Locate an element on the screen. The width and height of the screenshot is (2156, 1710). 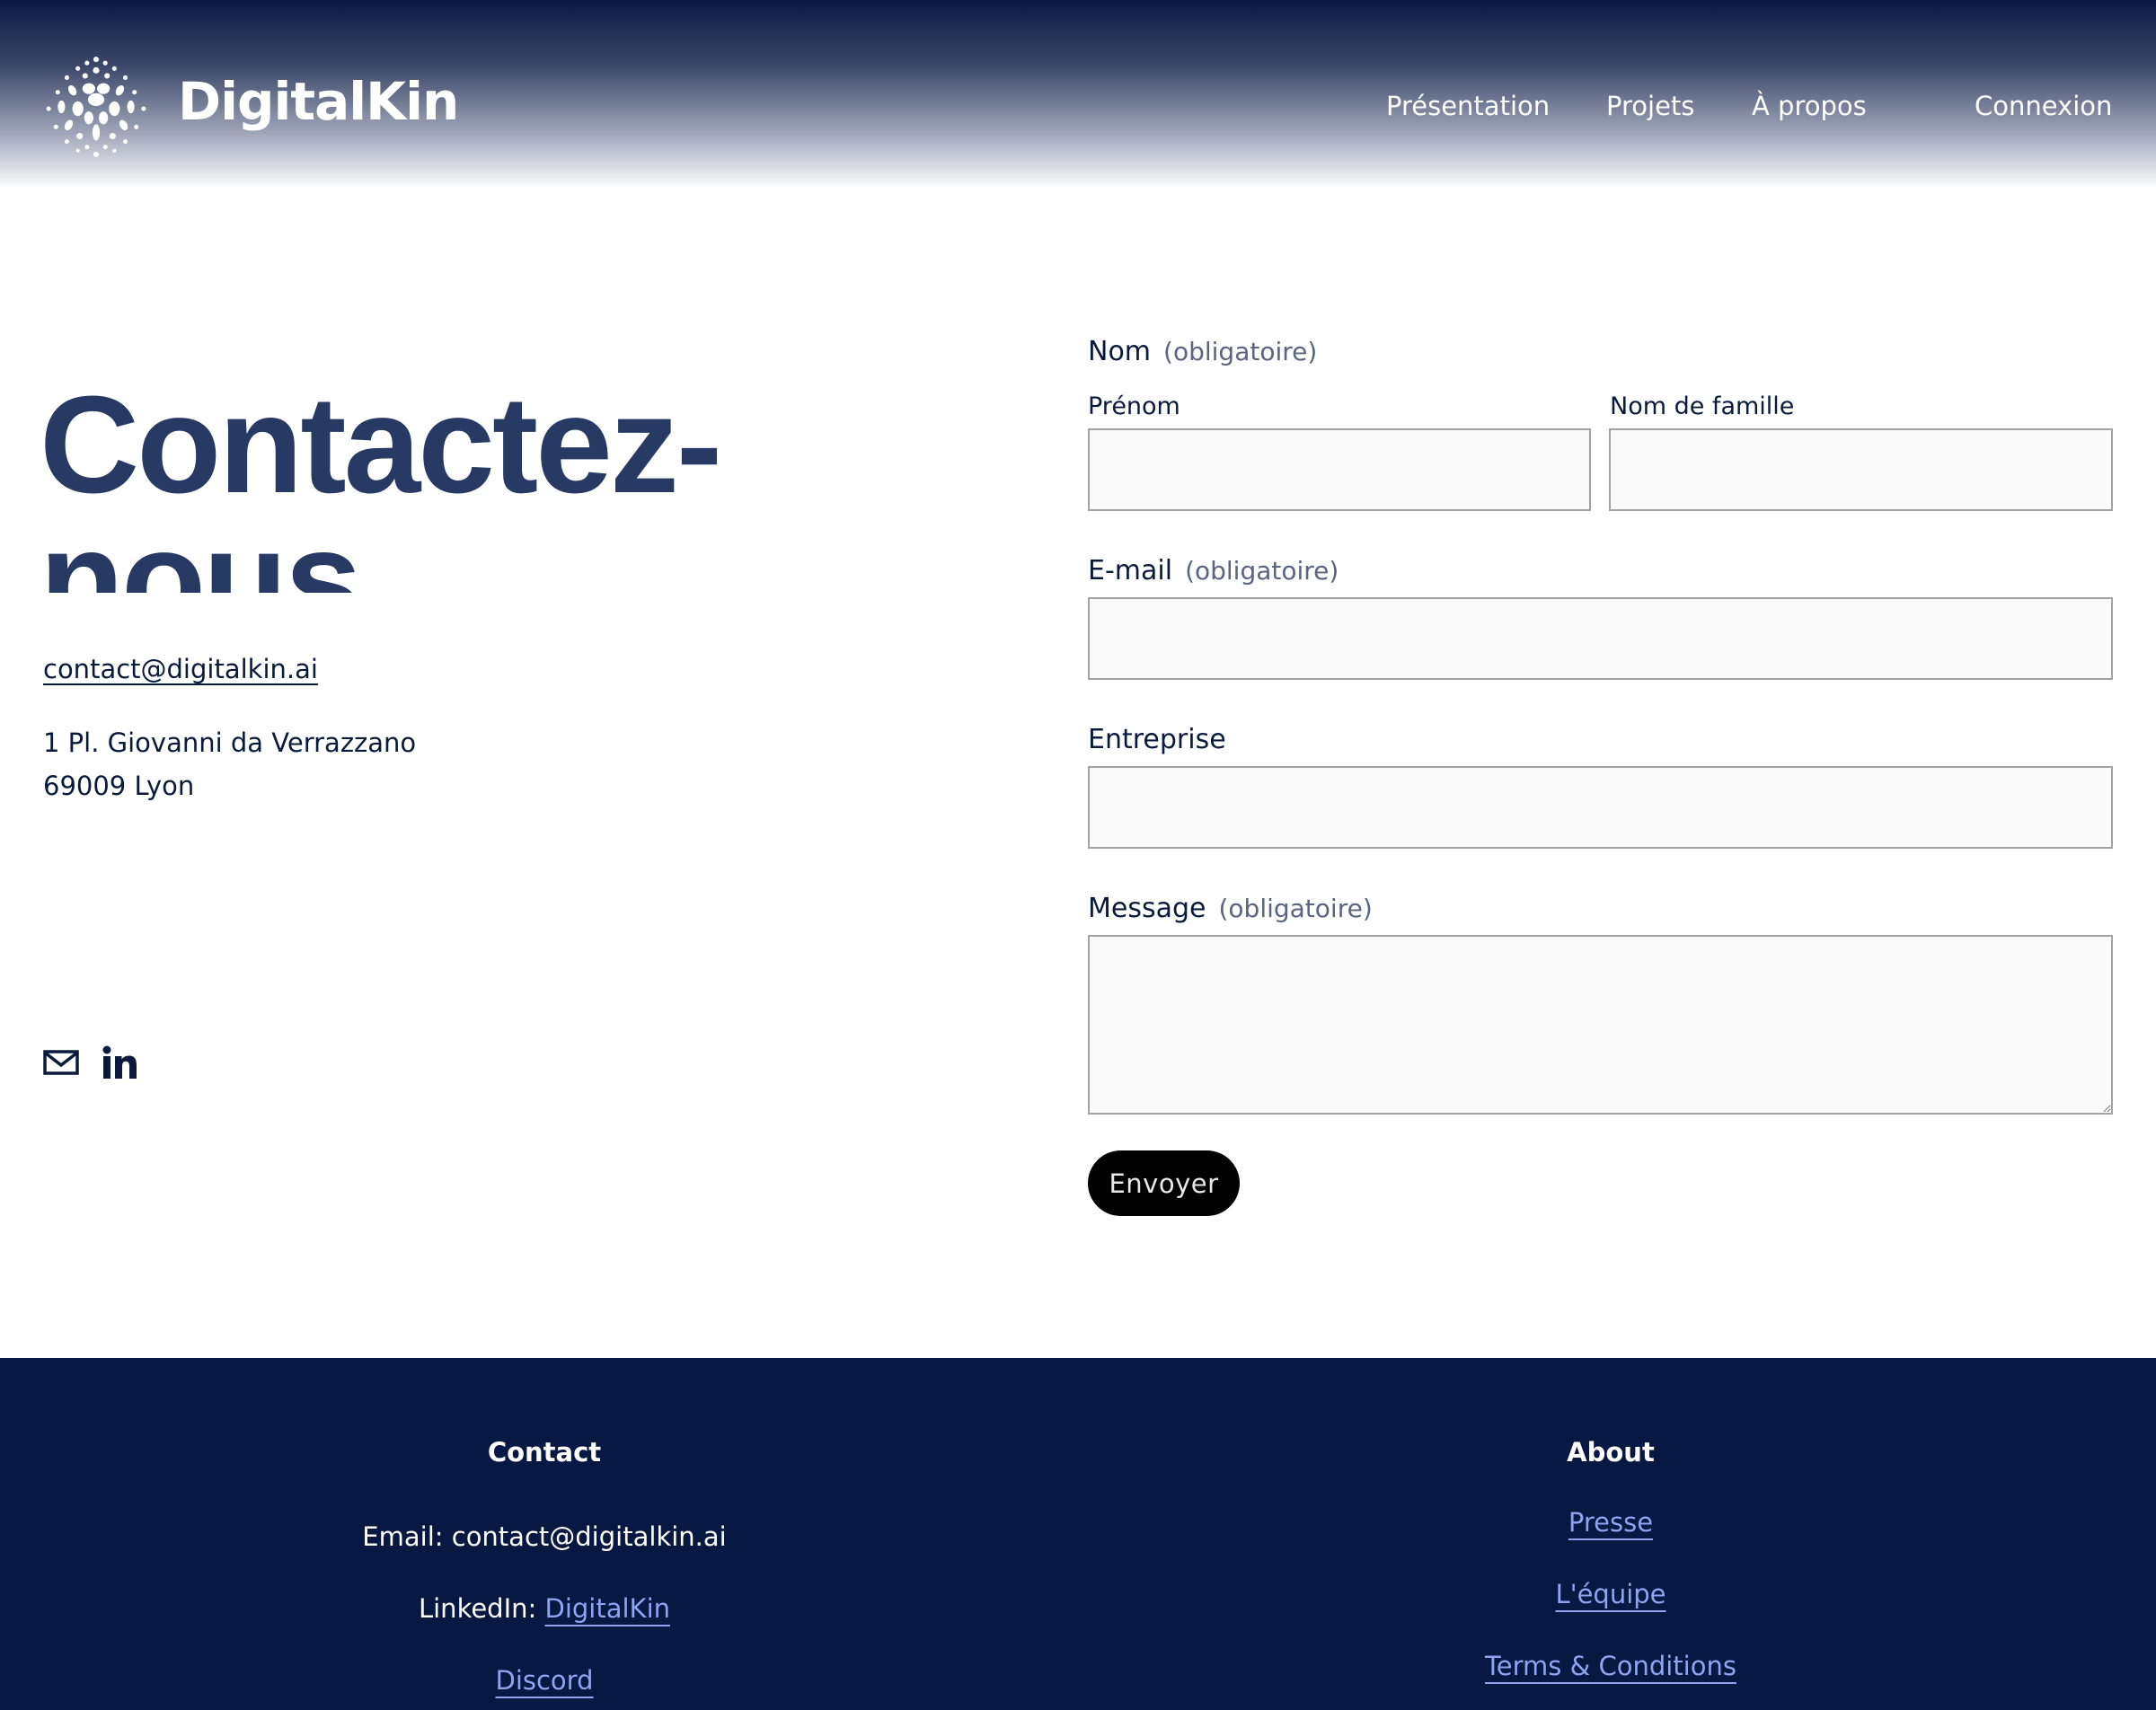
nav-a-propos: À propos is located at coordinates (1809, 106).